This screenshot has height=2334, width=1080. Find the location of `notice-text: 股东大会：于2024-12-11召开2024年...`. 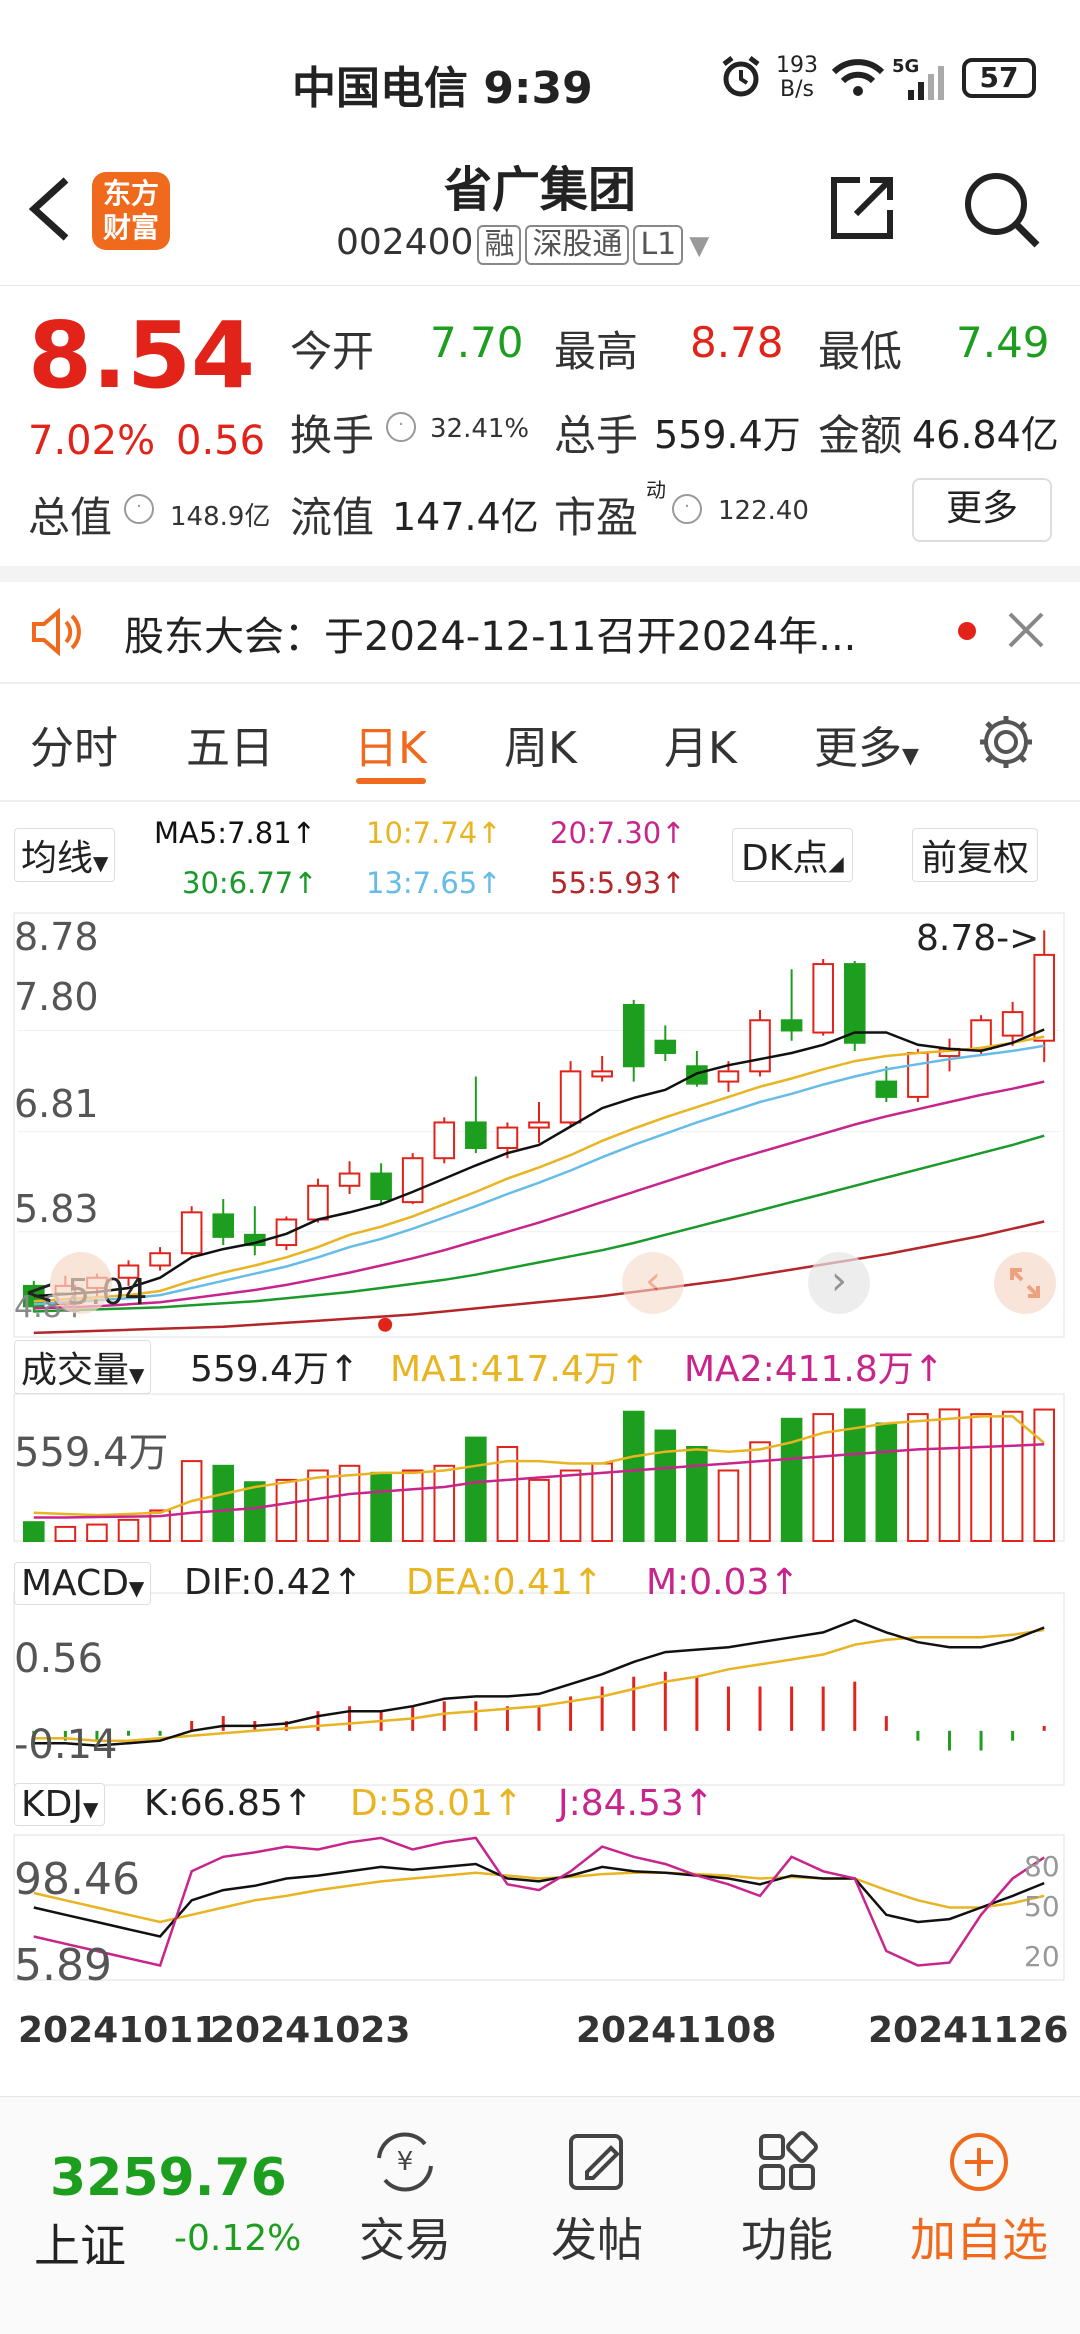

notice-text: 股东大会：于2024-12-11召开2024年... is located at coordinates (524, 633).